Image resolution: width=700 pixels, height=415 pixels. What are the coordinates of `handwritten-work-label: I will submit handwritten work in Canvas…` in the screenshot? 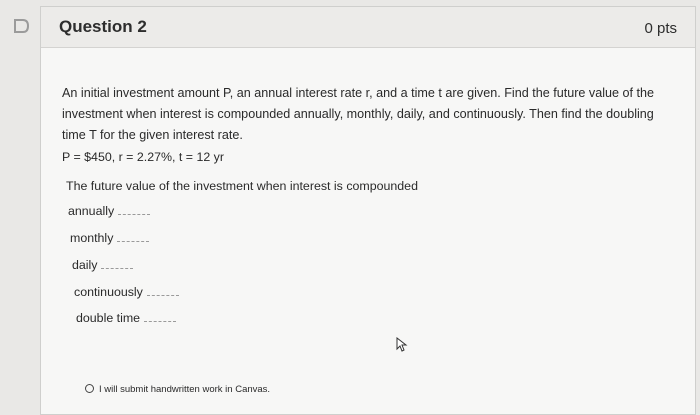 It's located at (185, 389).